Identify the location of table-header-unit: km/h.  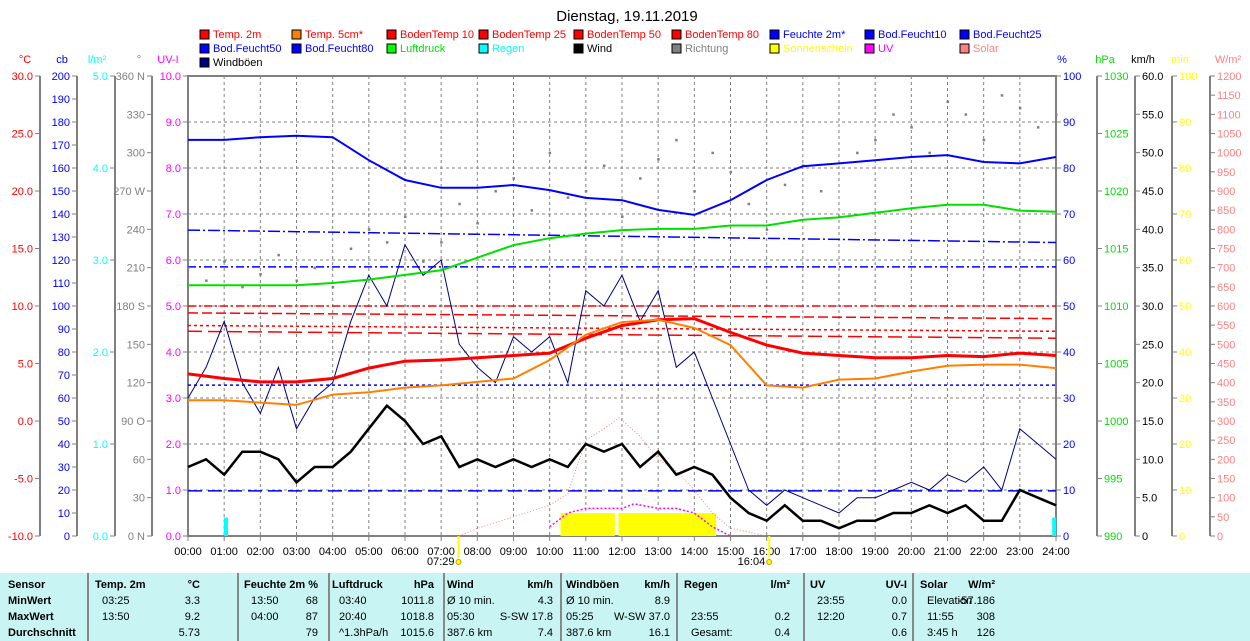
(540, 585).